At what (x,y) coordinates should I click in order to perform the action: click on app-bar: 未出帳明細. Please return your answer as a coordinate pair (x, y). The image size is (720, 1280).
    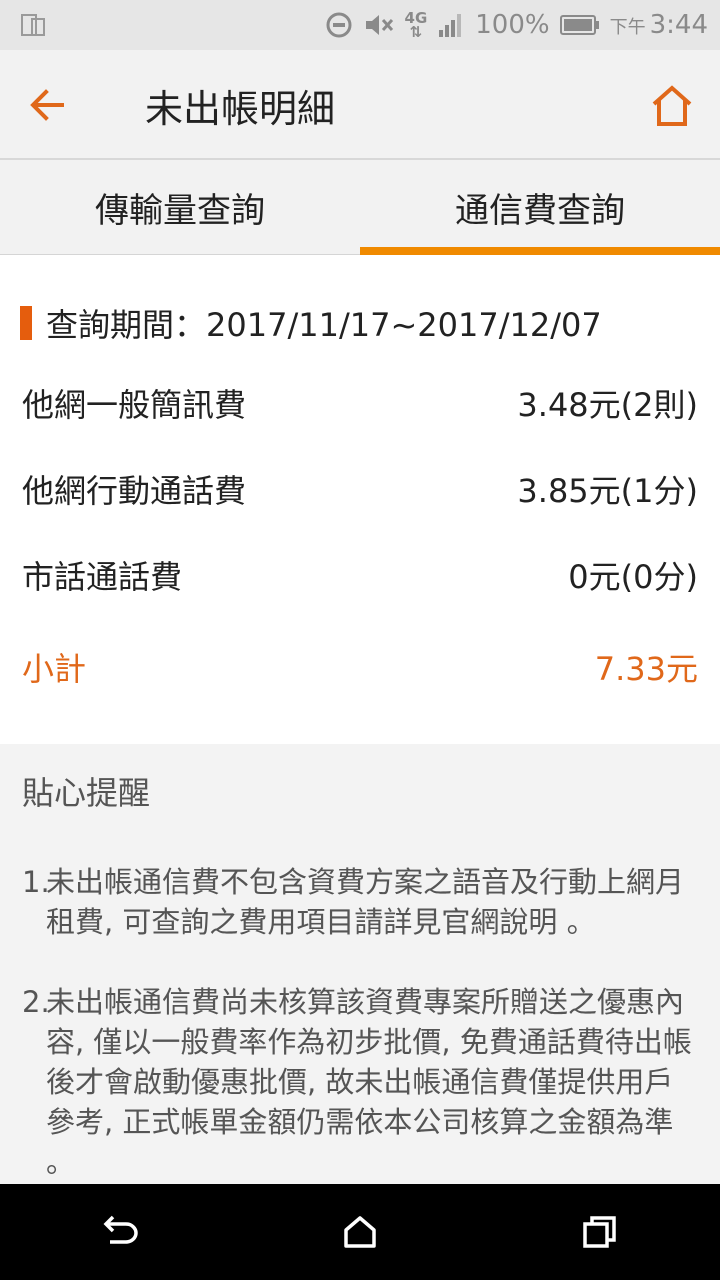
    Looking at the image, I should click on (360, 105).